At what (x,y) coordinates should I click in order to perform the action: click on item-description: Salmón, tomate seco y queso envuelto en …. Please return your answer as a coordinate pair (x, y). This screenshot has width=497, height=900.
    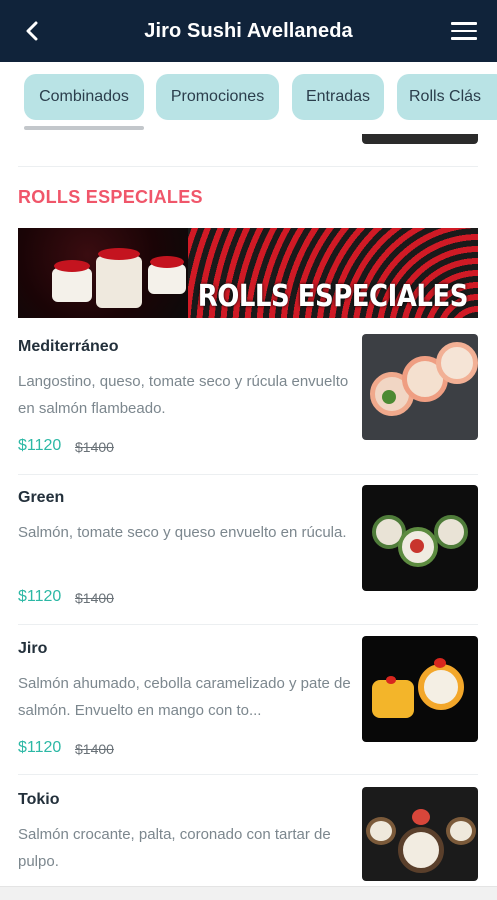
    Looking at the image, I should click on (182, 532).